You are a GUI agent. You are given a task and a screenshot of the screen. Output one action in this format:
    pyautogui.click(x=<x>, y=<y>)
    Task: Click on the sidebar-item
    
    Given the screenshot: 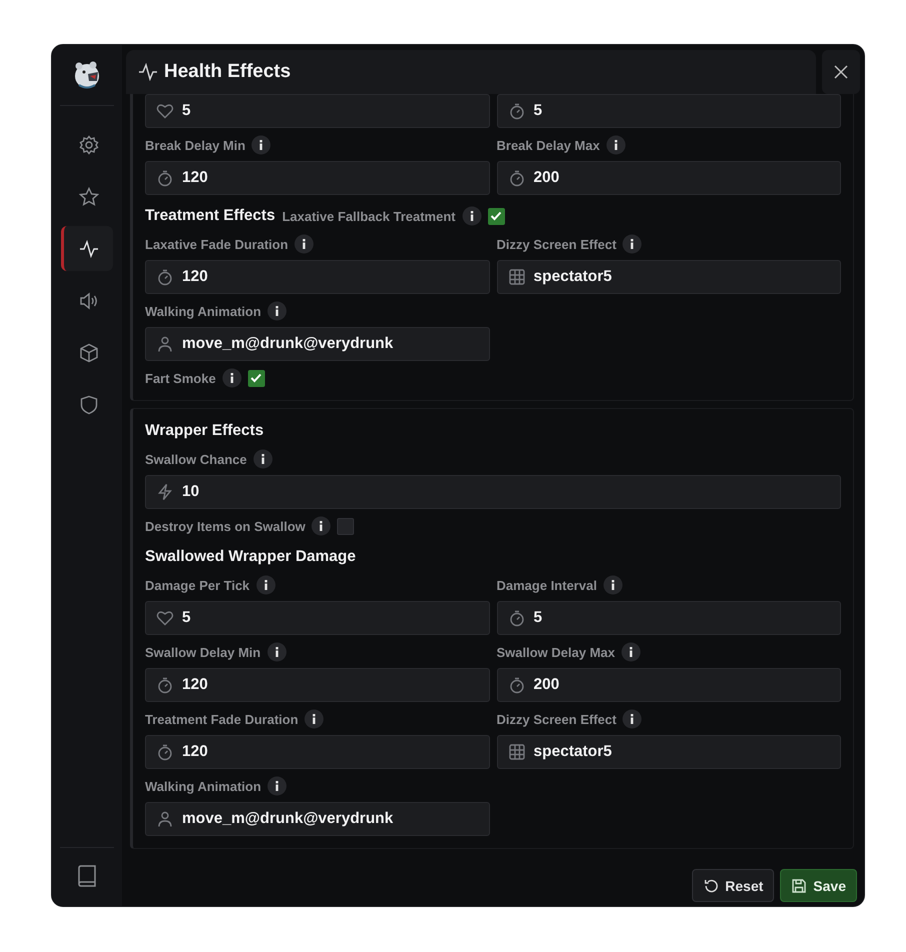 What is the action you would take?
    pyautogui.click(x=87, y=248)
    